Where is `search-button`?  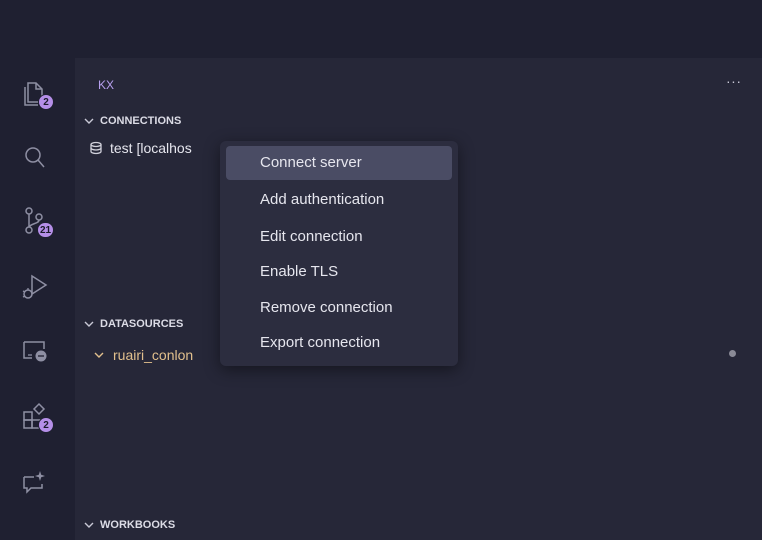 search-button is located at coordinates (35, 158).